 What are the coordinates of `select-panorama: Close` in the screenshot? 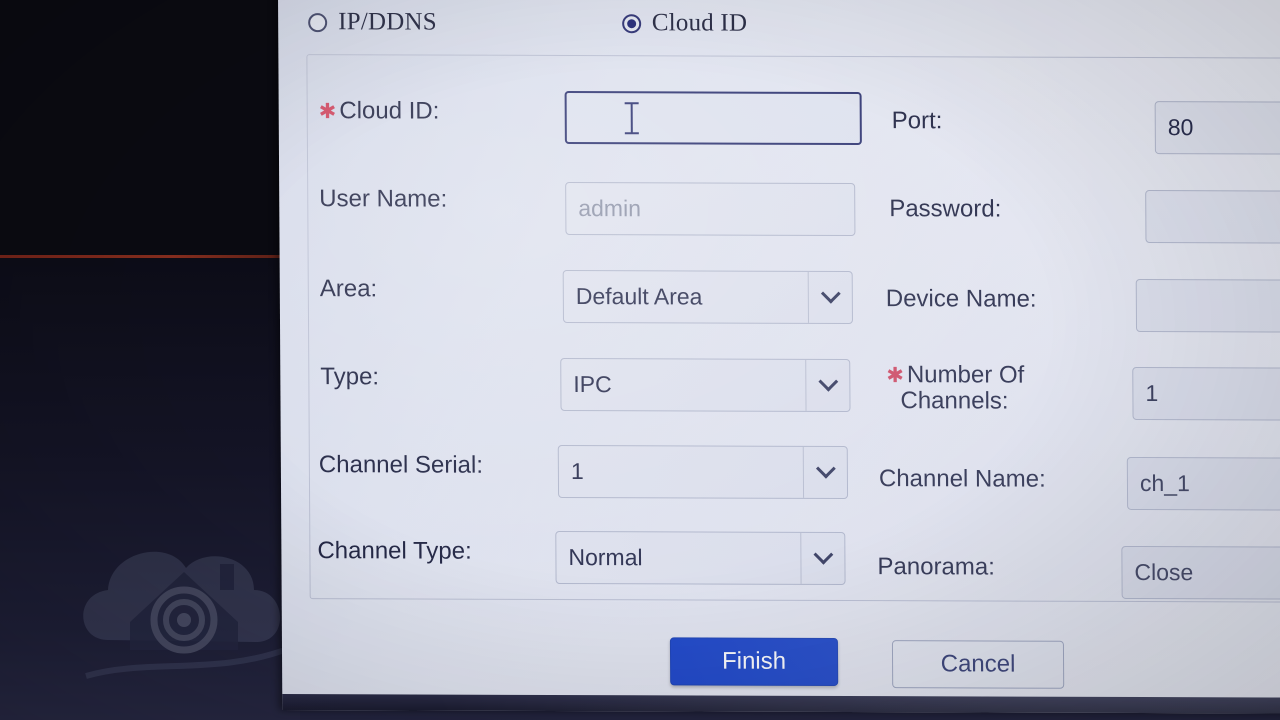 It's located at (1200, 572).